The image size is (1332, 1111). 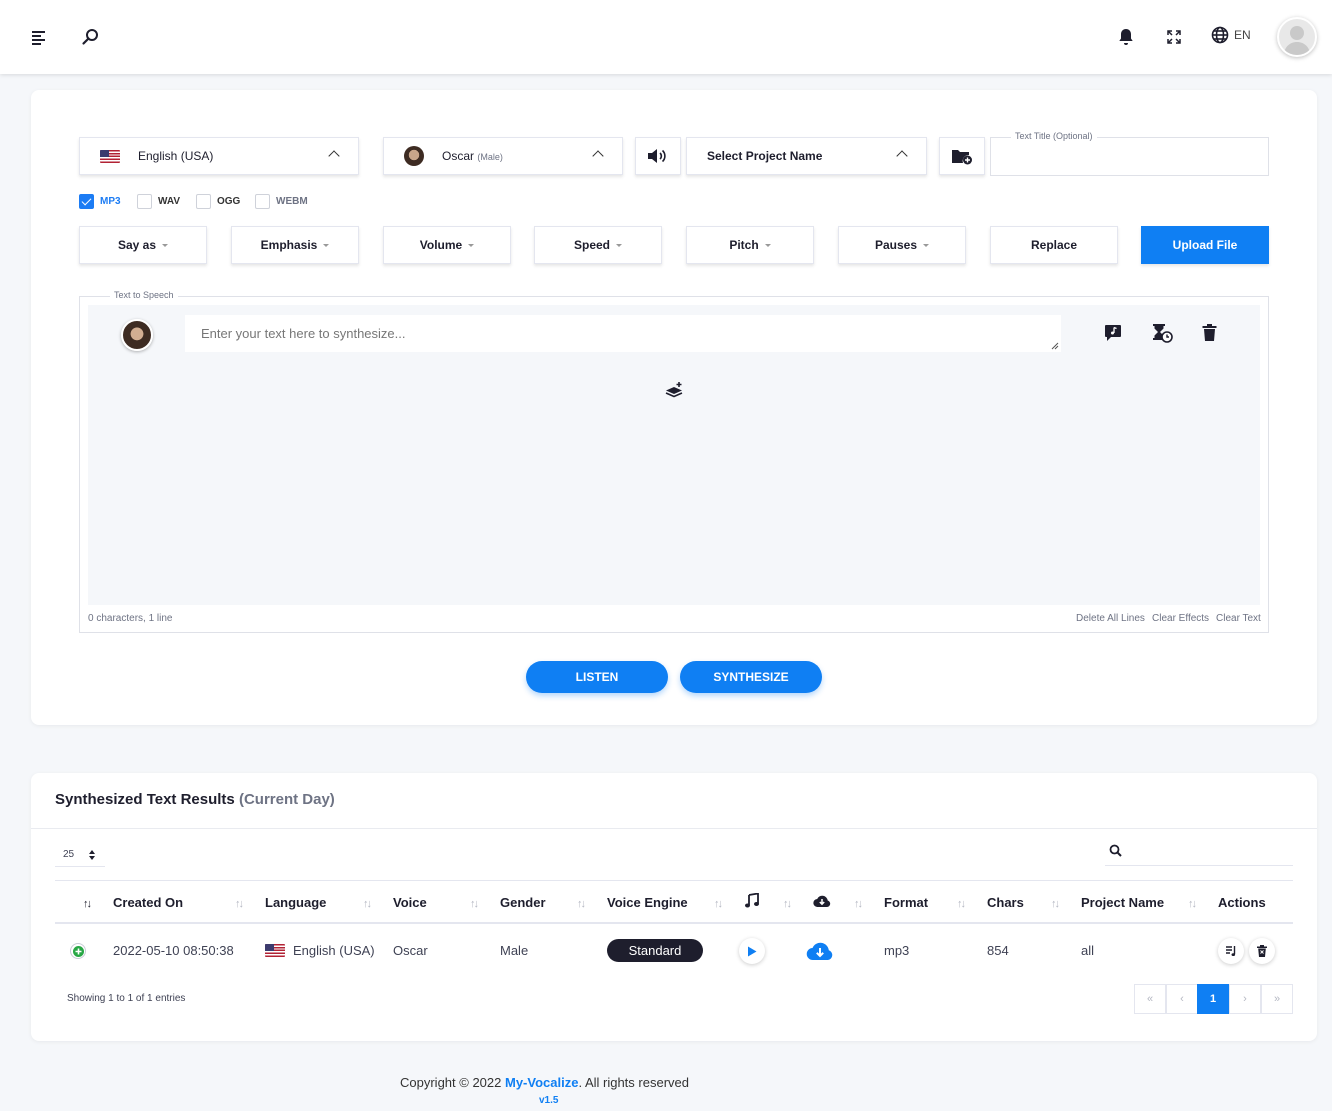 What do you see at coordinates (820, 951) in the screenshot?
I see `download-audio-button` at bounding box center [820, 951].